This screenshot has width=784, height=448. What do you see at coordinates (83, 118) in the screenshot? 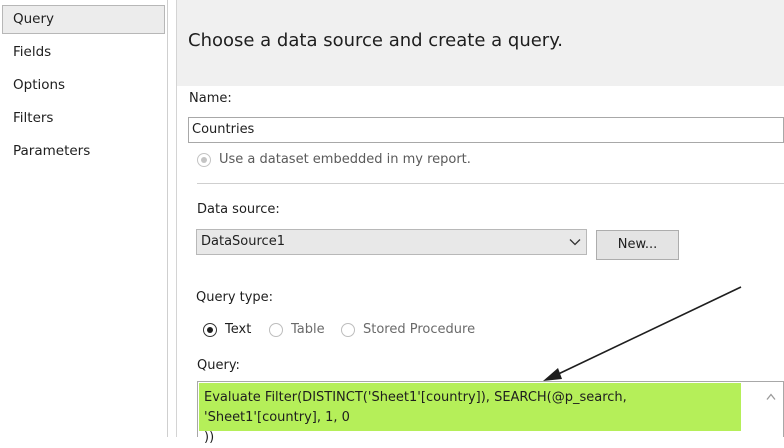
I see `sidebar-item-filters: Filters` at bounding box center [83, 118].